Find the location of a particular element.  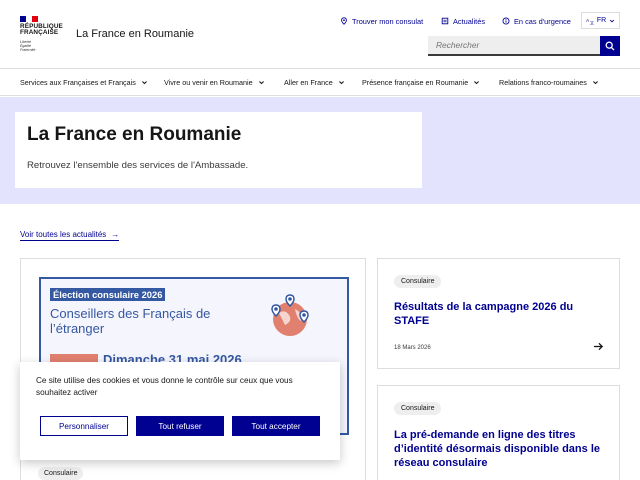

info-icon is located at coordinates (506, 21).